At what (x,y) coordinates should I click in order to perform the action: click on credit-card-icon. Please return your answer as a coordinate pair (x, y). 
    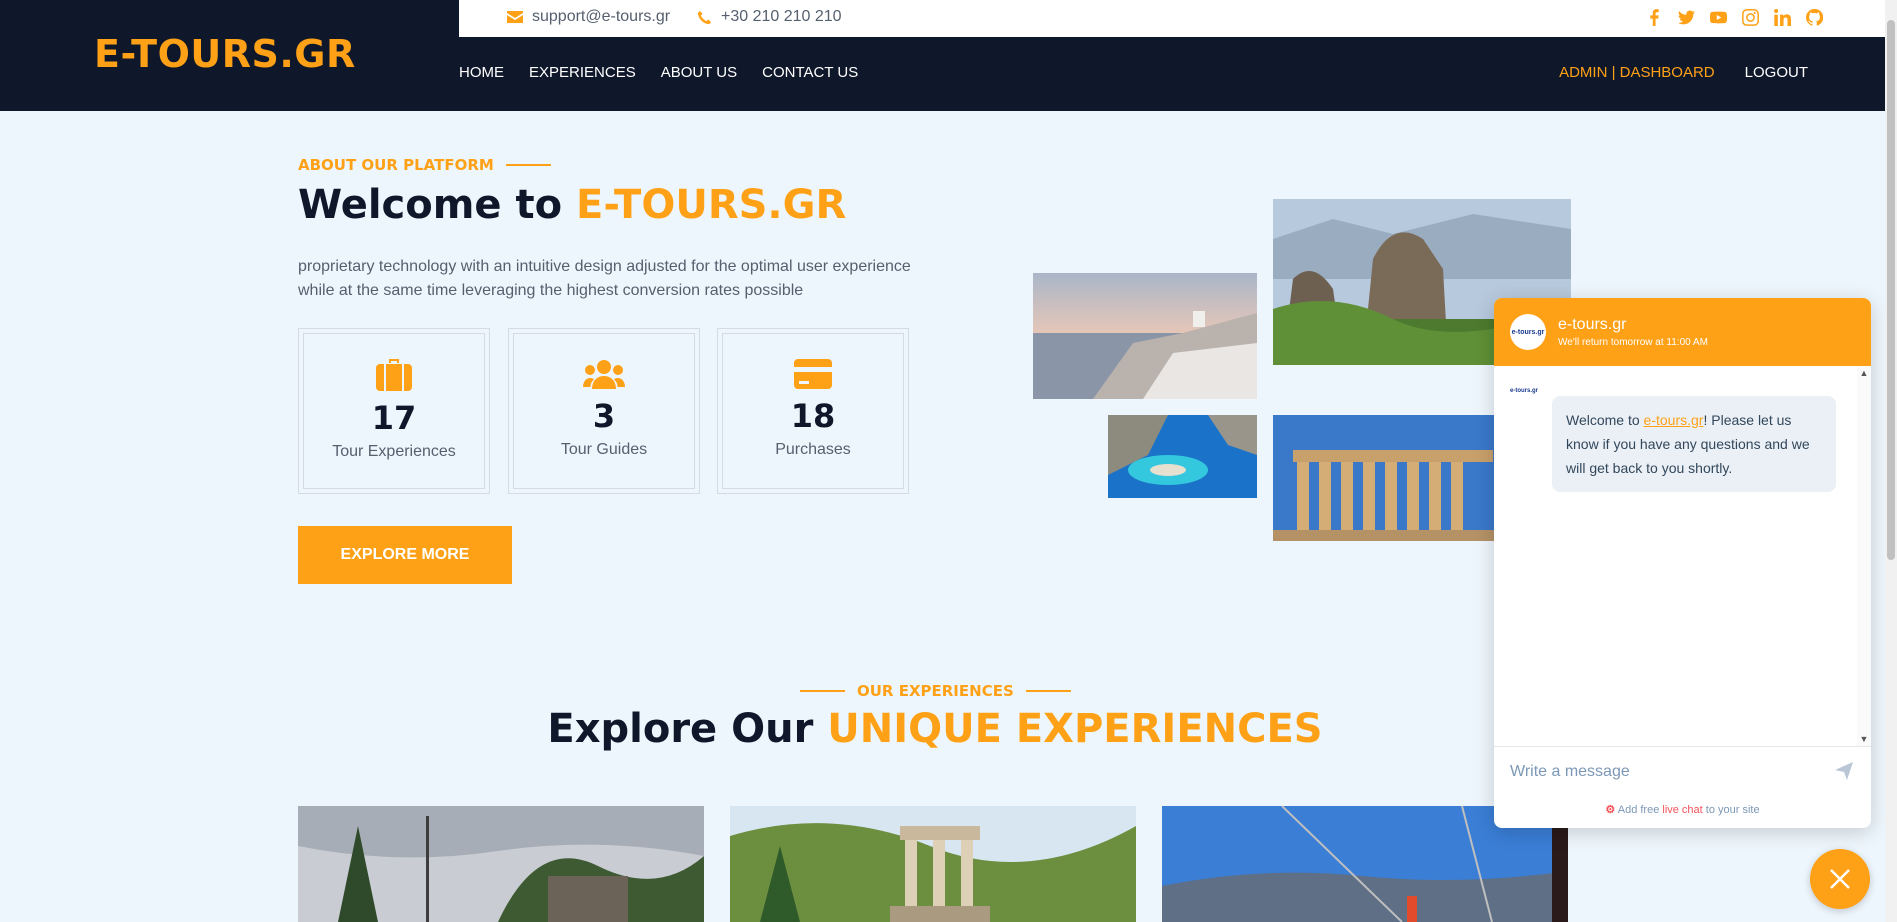
    Looking at the image, I should click on (813, 374).